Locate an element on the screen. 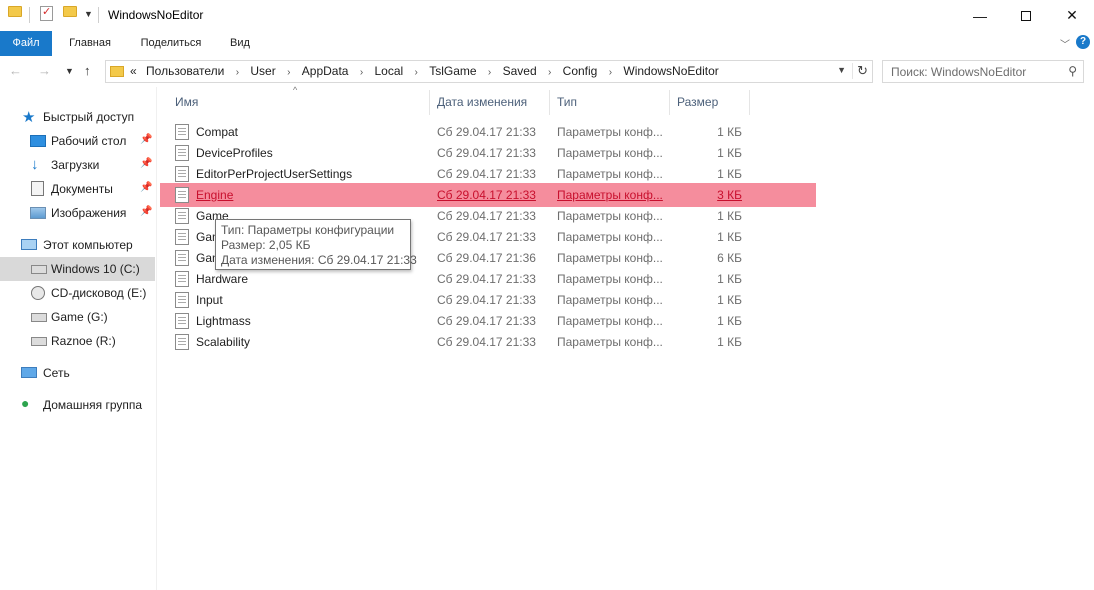 The image size is (1094, 590). breadcrumb-local: Local is located at coordinates (389, 71).